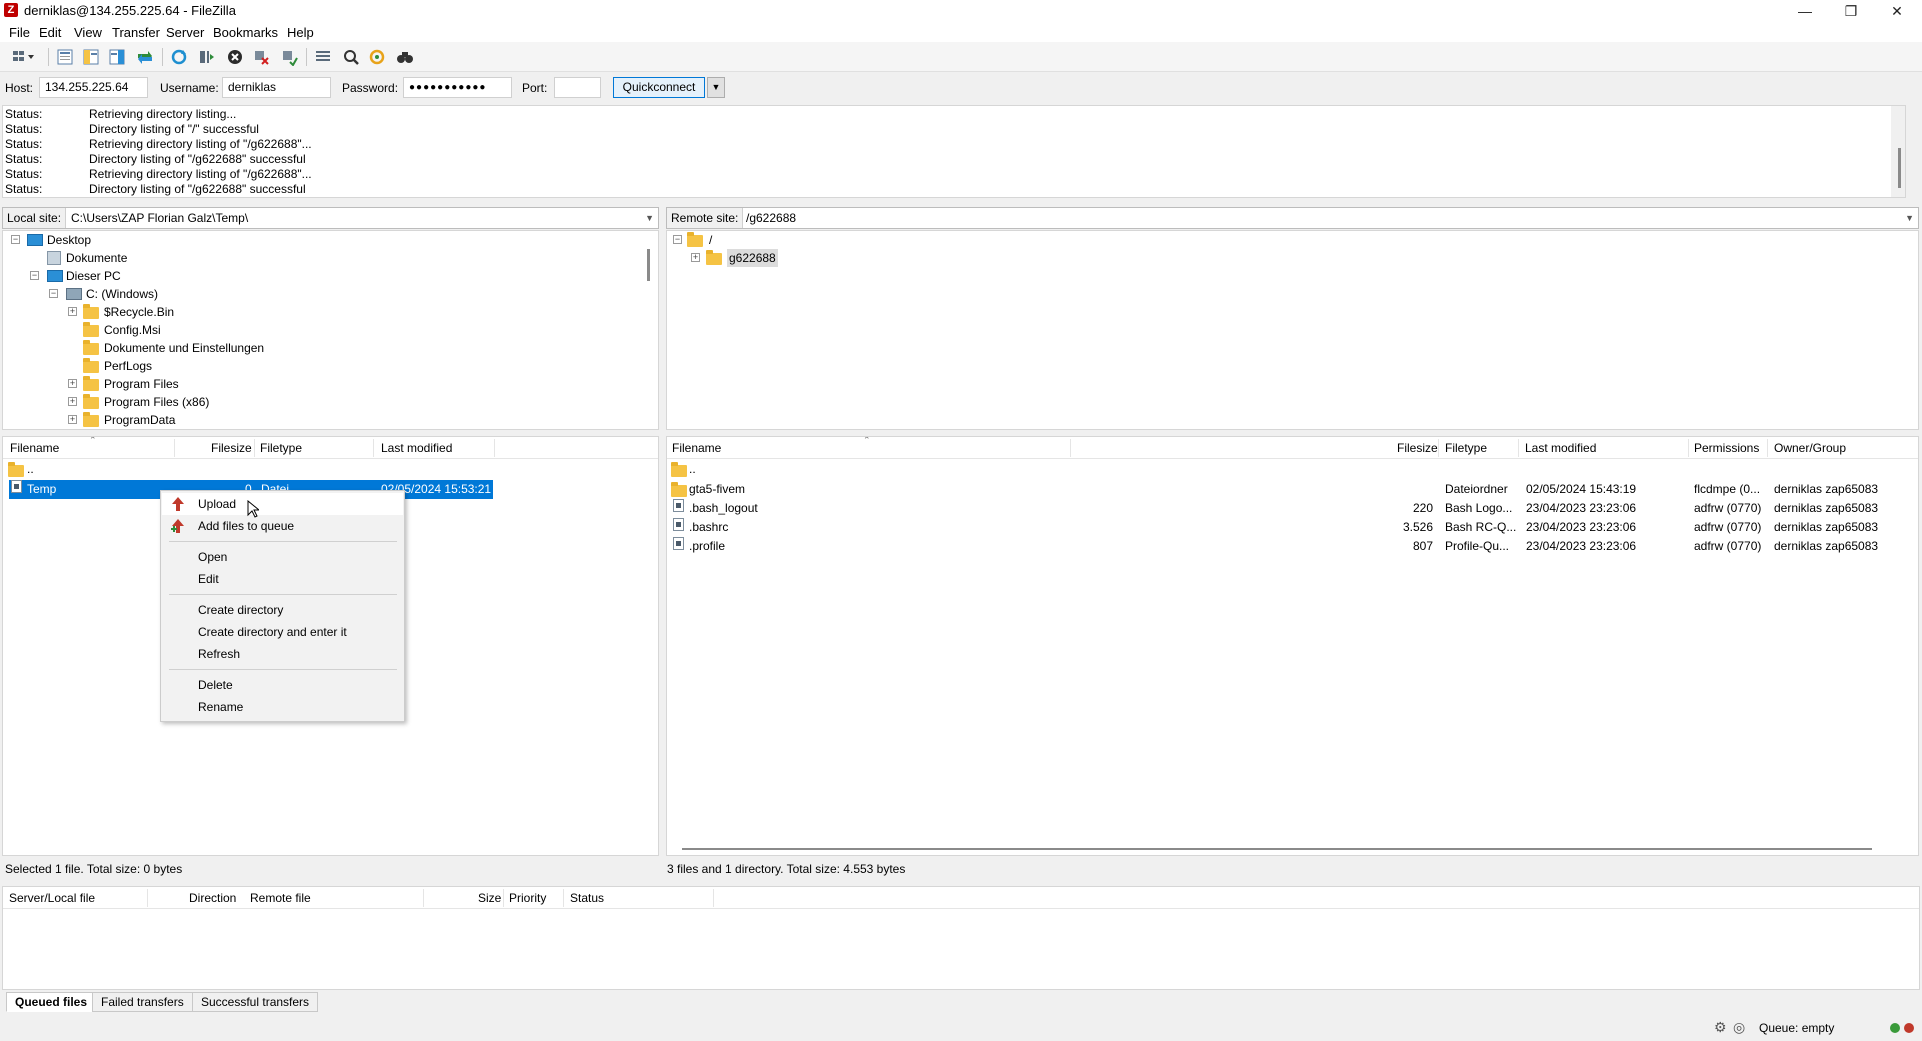  Describe the element at coordinates (185, 32) in the screenshot. I see `menu-server: Server` at that location.